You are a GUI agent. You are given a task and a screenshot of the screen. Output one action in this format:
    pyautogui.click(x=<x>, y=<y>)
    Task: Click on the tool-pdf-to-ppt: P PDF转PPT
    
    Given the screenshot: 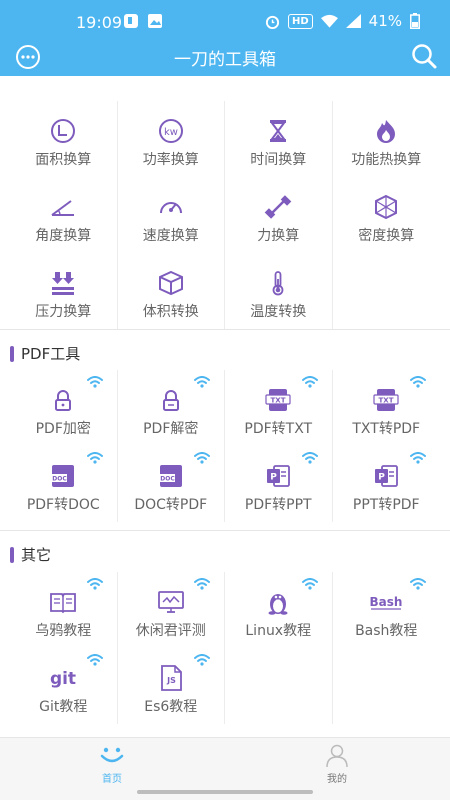 What is the action you would take?
    pyautogui.click(x=279, y=484)
    